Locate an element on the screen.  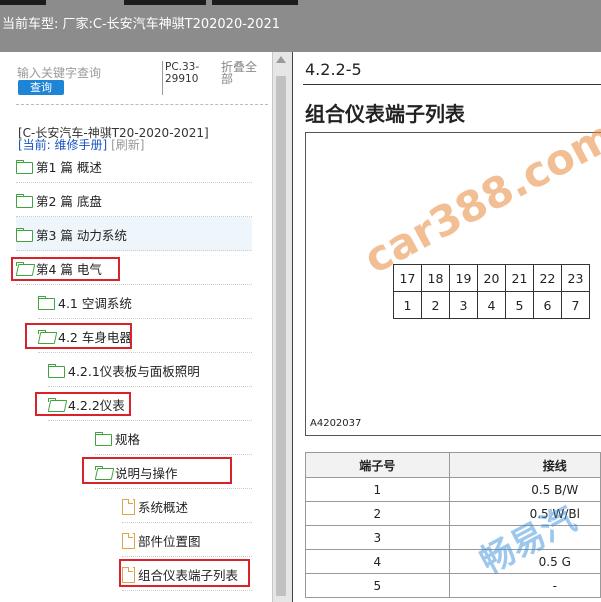
connector-pin: 20 is located at coordinates (491, 278).